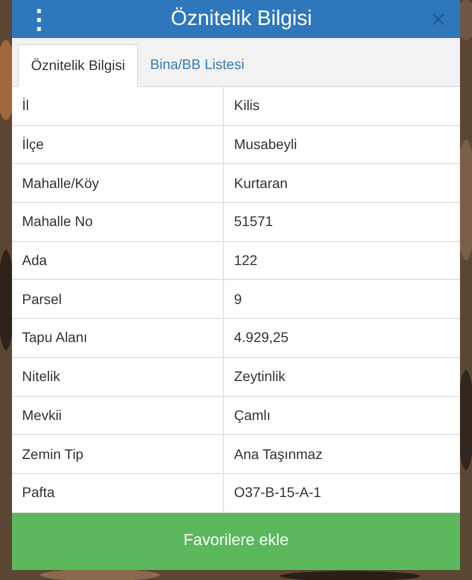 The width and height of the screenshot is (472, 580). Describe the element at coordinates (242, 19) in the screenshot. I see `dialog-title: Öznitelik Bilgisi` at that location.